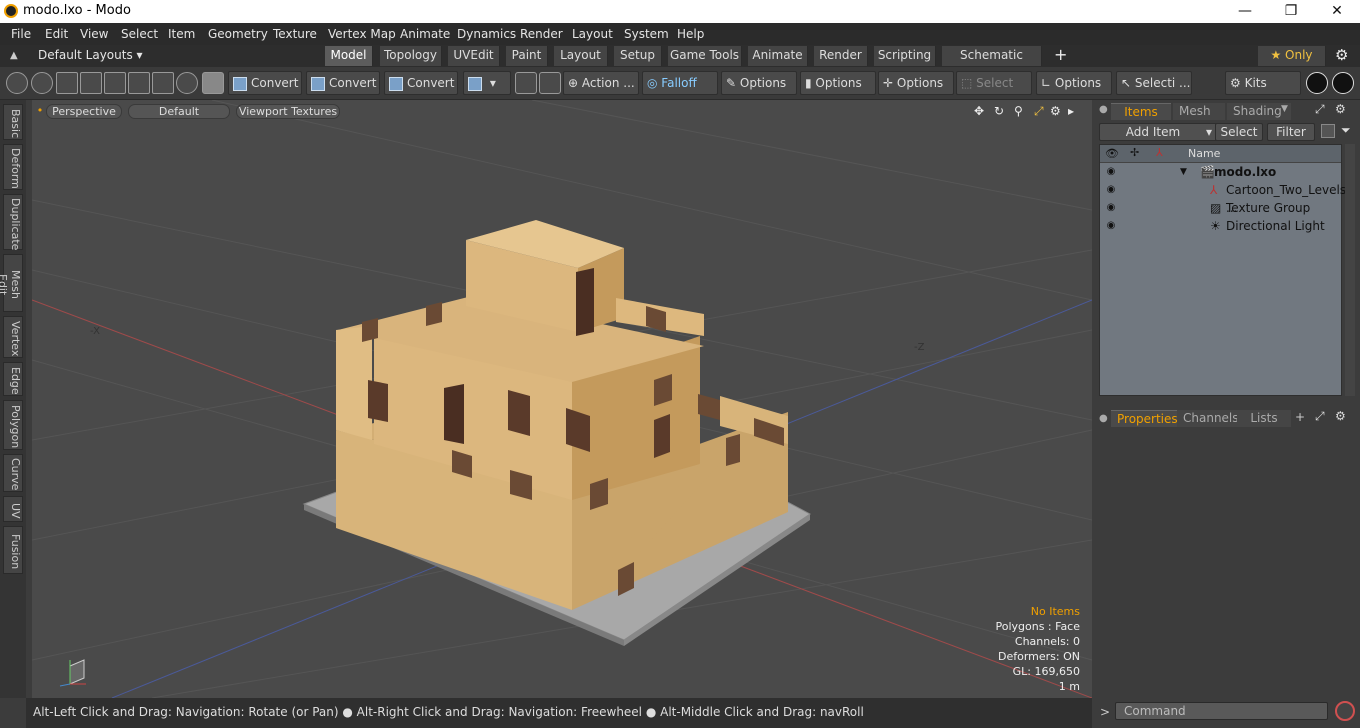 Image resolution: width=1360 pixels, height=728 pixels. I want to click on menu-file: File, so click(21, 34).